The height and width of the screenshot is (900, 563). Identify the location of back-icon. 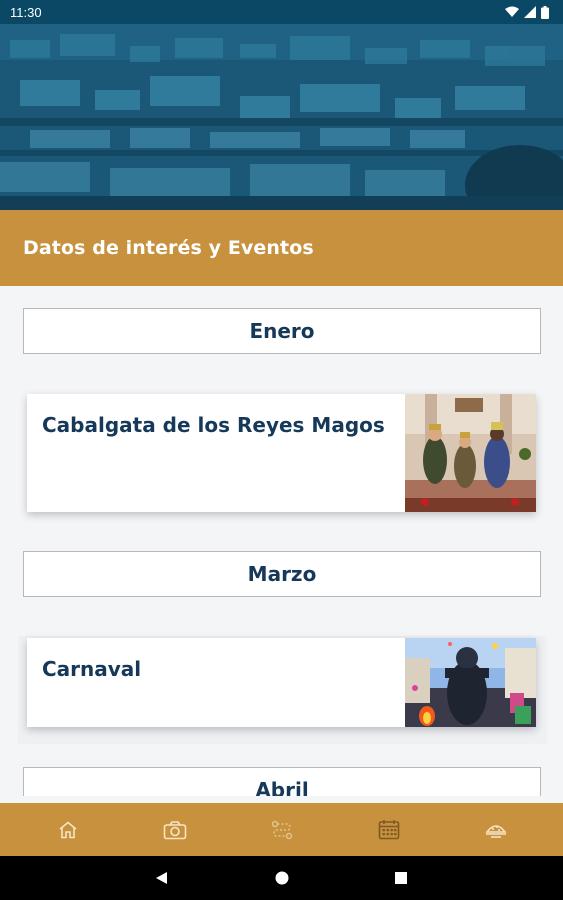
(161, 878).